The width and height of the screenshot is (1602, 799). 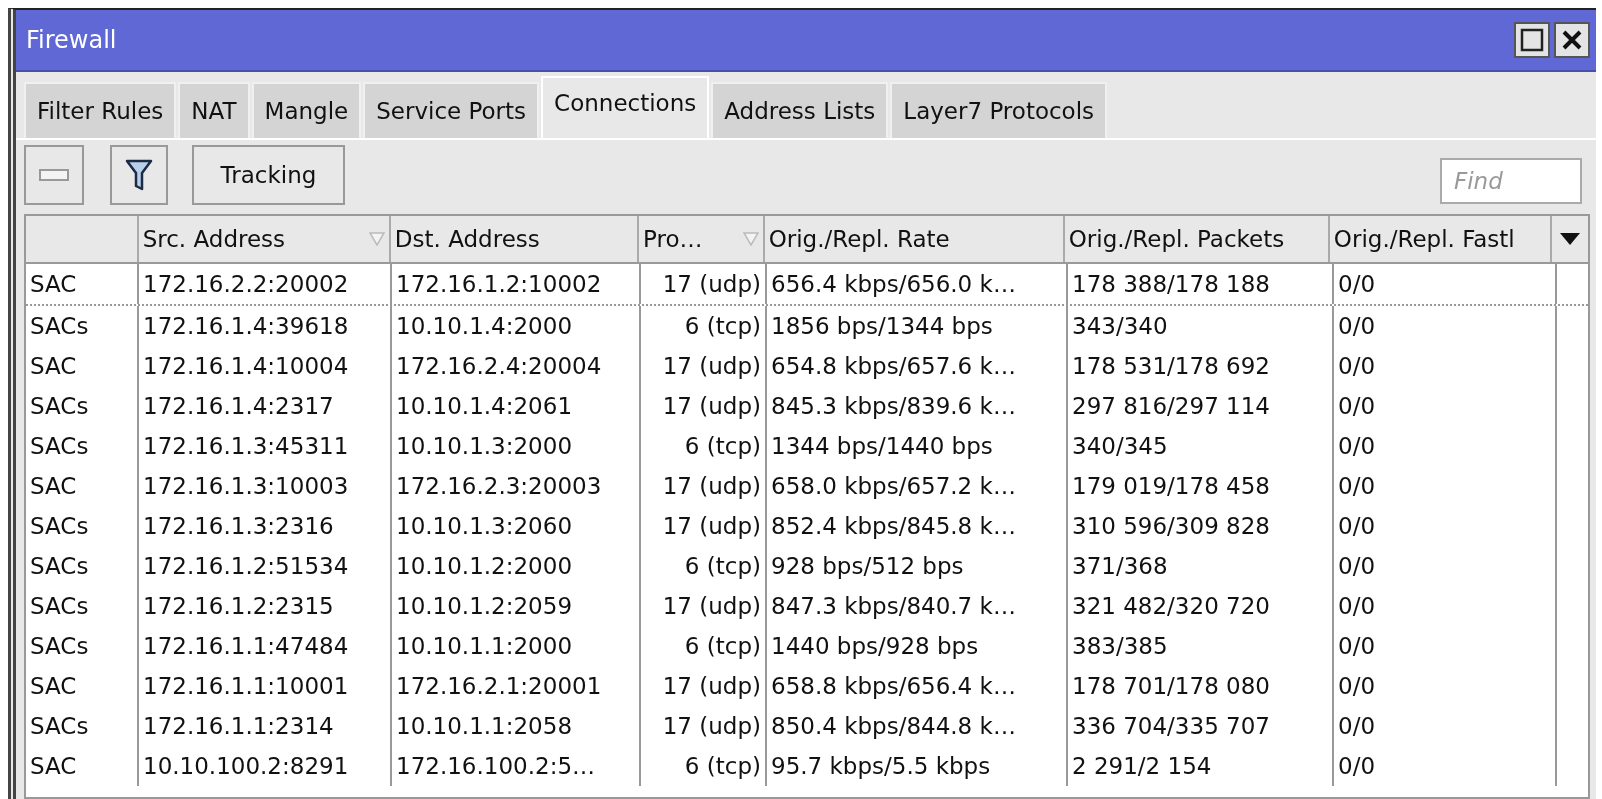 What do you see at coordinates (800, 110) in the screenshot?
I see `tab: Address Lists` at bounding box center [800, 110].